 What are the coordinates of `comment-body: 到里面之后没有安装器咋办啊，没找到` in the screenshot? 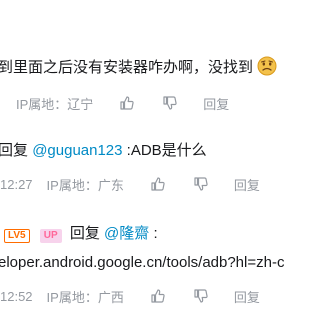 It's located at (138, 67).